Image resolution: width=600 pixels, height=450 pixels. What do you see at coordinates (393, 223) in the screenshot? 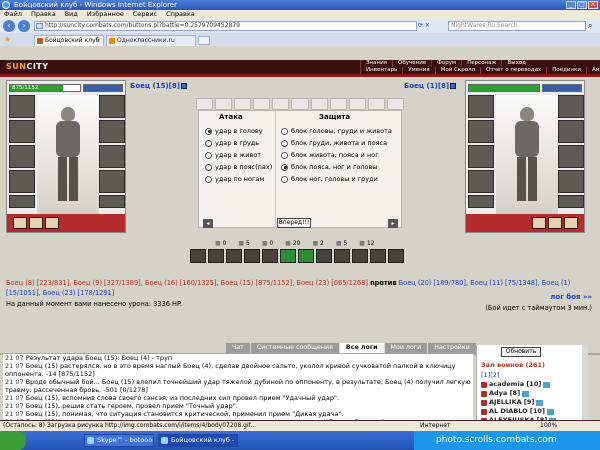
I see `right-arrow-icon: ▸` at bounding box center [393, 223].